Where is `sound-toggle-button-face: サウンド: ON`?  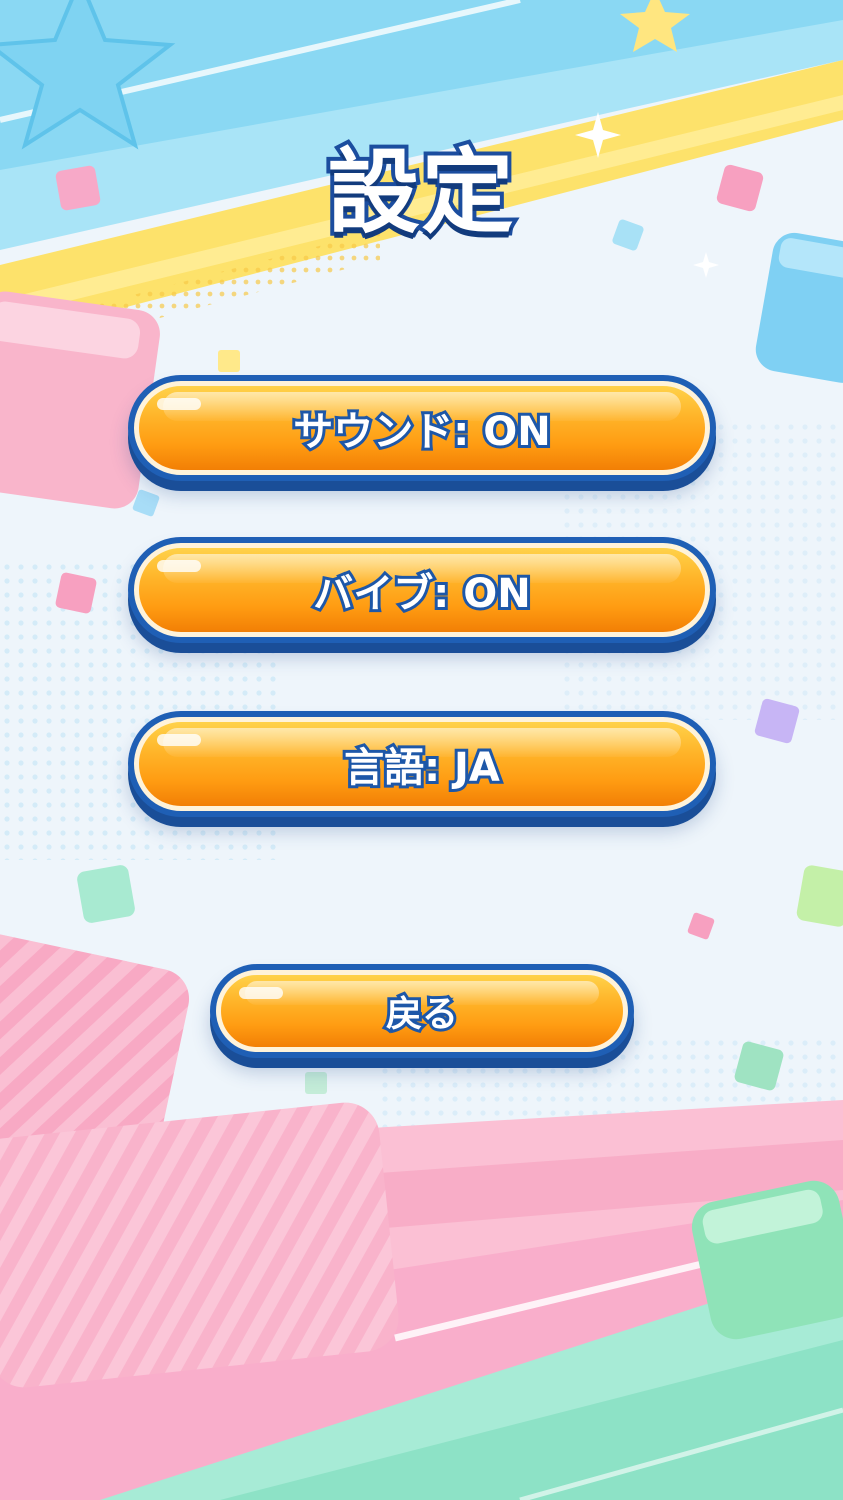 sound-toggle-button-face: サウンド: ON is located at coordinates (422, 428).